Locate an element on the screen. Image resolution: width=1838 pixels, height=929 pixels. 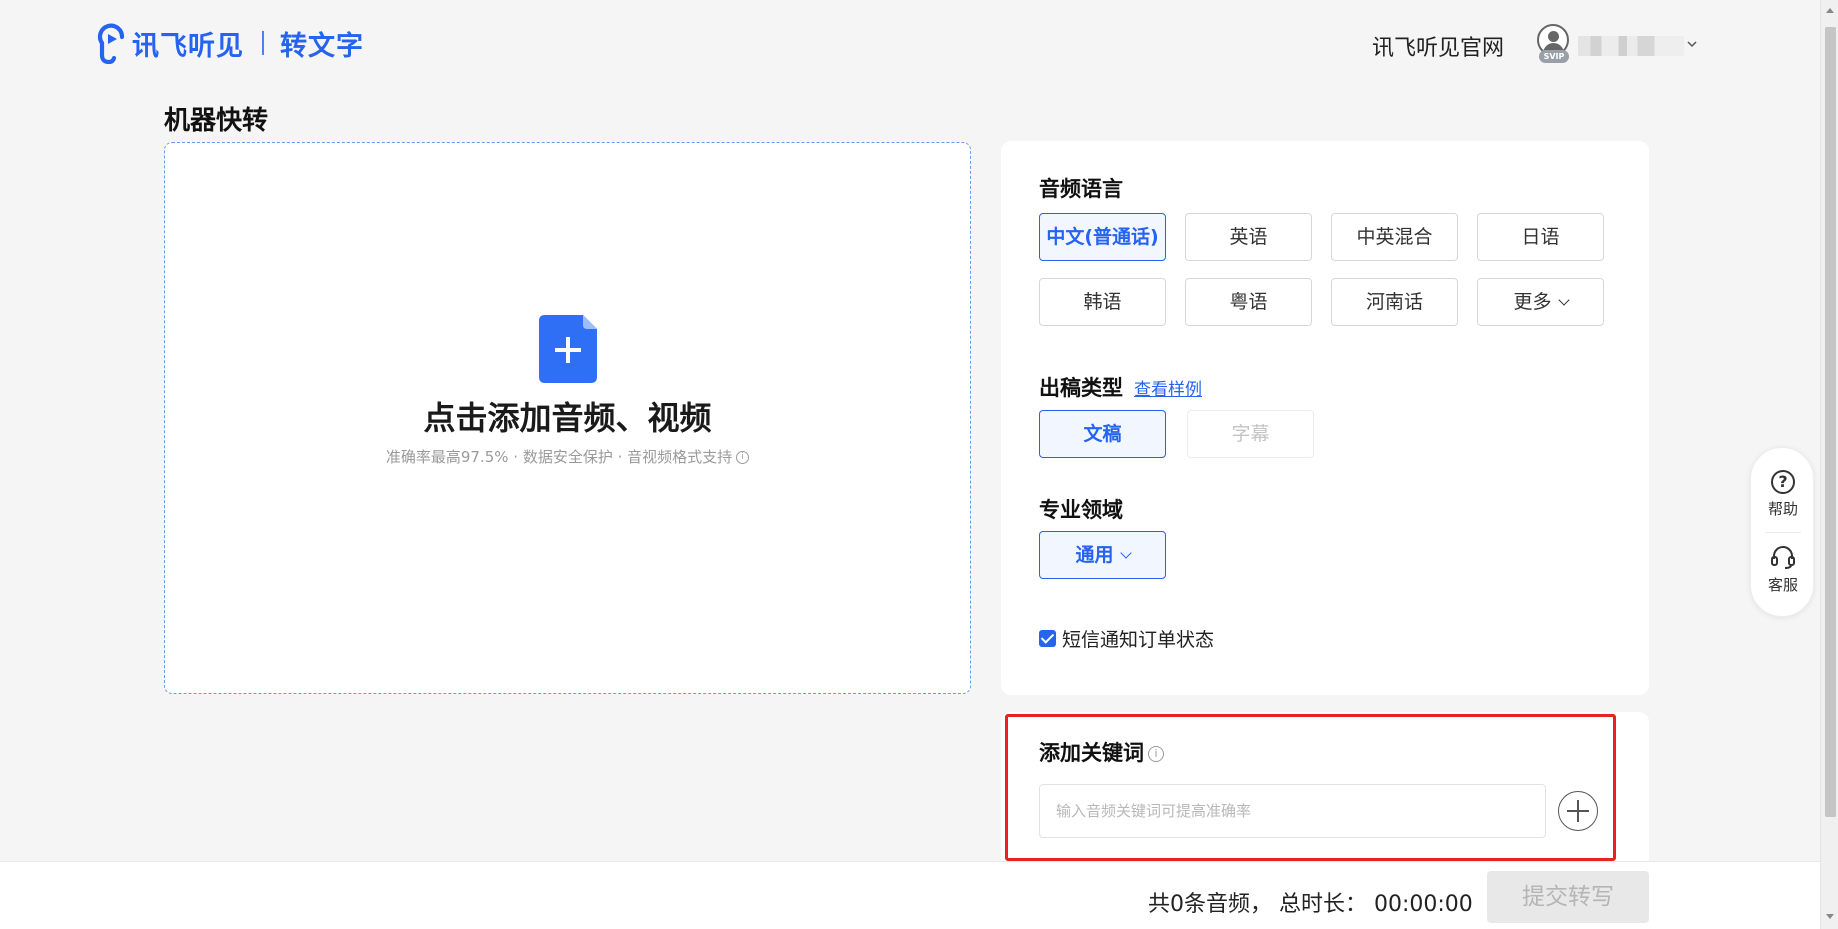
floating-help-panel: ? 帮助 客服 is located at coordinates (1782, 532).